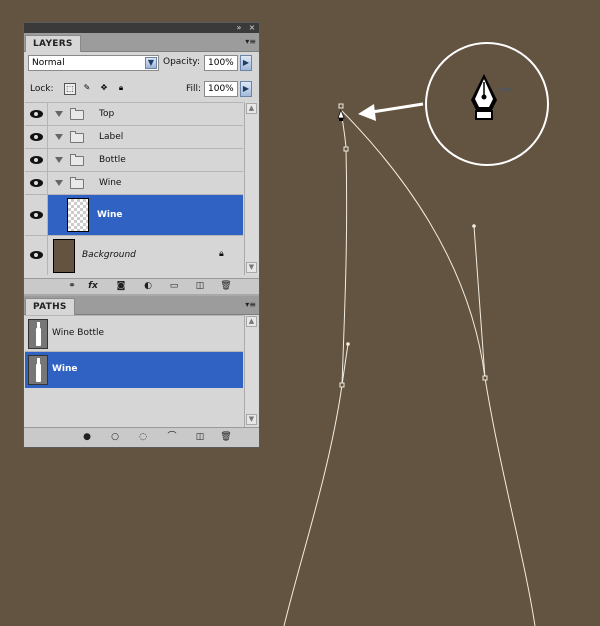  Describe the element at coordinates (251, 371) in the screenshot. I see `paths-scrollbar: ▲ ▼` at that location.